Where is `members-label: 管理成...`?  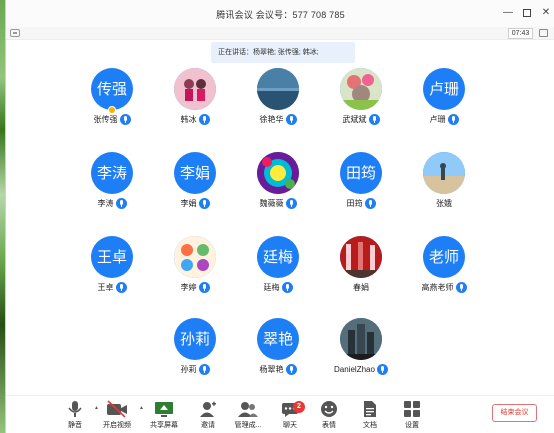
members-label: 管理成... is located at coordinates (248, 425).